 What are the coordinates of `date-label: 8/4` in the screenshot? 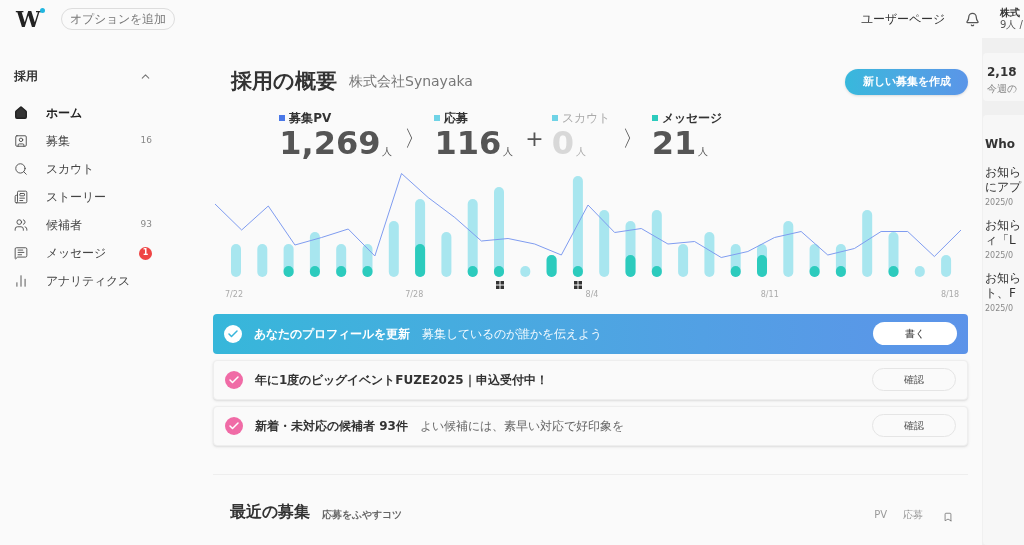 It's located at (592, 294).